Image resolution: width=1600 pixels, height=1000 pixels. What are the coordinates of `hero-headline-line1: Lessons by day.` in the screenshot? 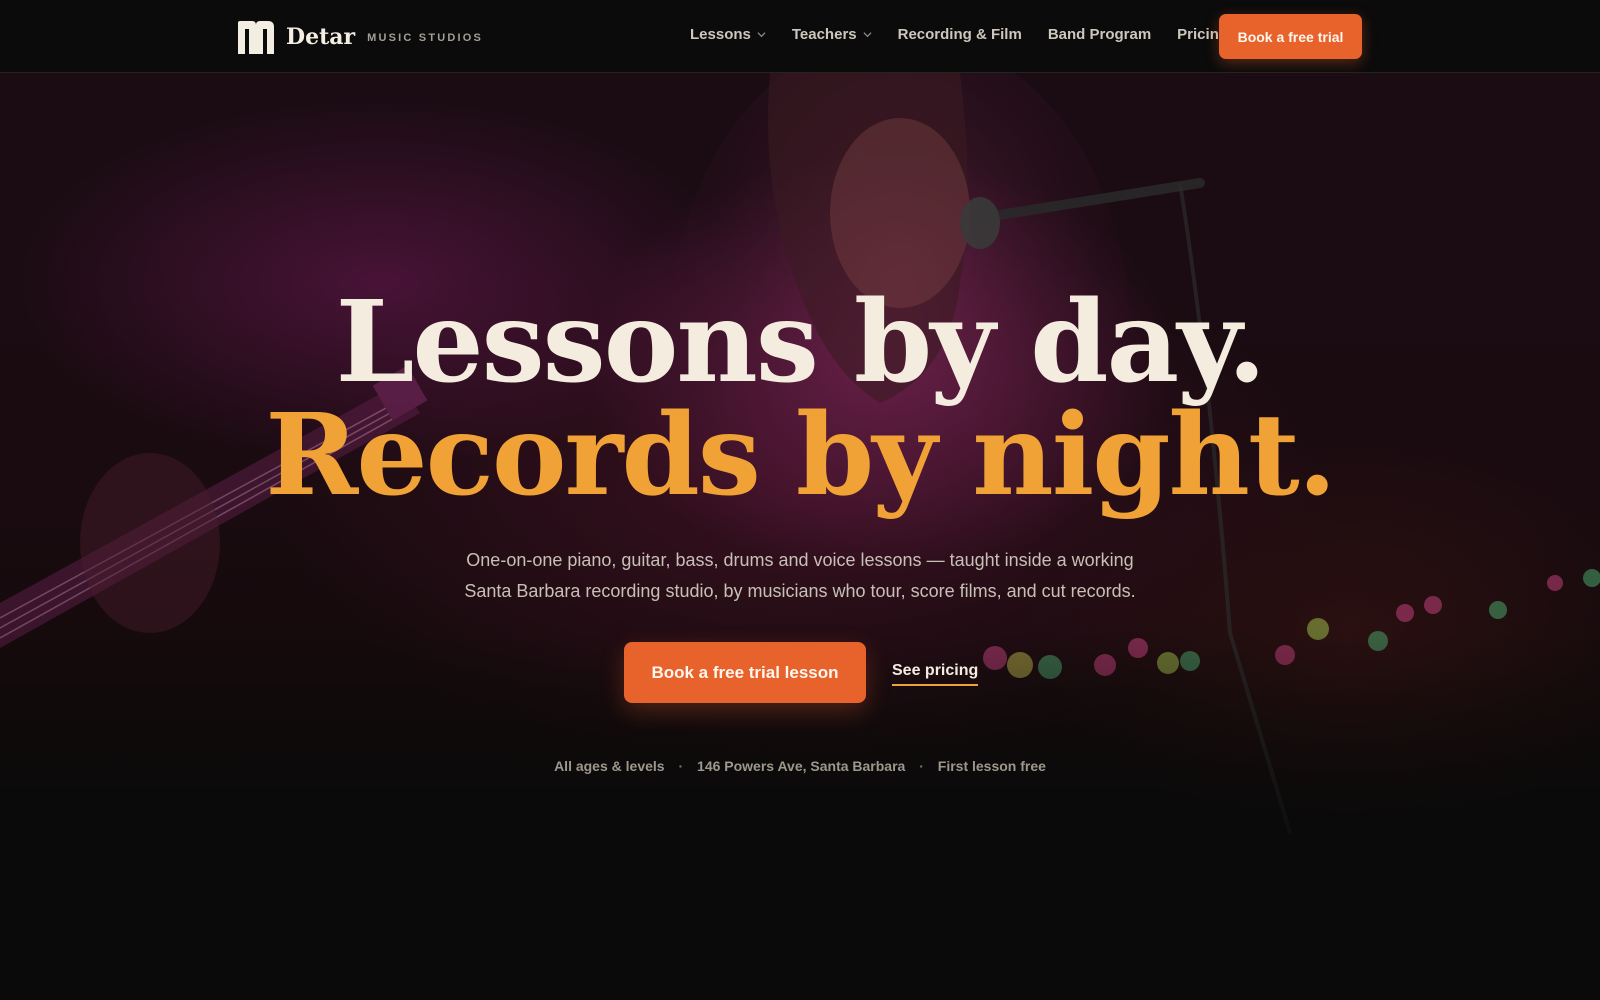 It's located at (801, 342).